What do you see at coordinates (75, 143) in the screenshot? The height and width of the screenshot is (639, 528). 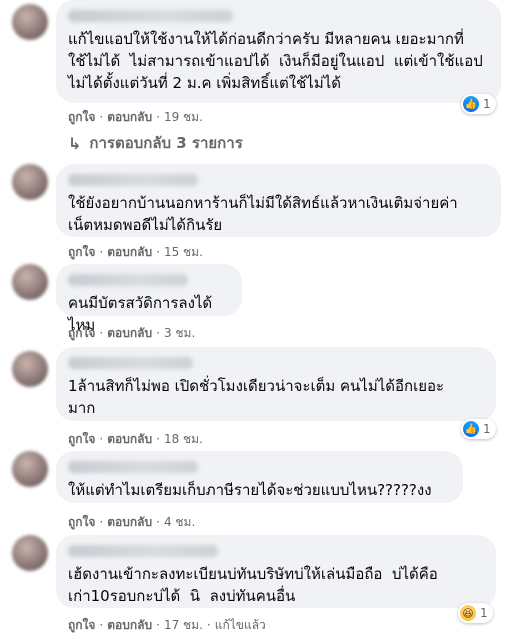 I see `reply-arrow-icon: ↳` at bounding box center [75, 143].